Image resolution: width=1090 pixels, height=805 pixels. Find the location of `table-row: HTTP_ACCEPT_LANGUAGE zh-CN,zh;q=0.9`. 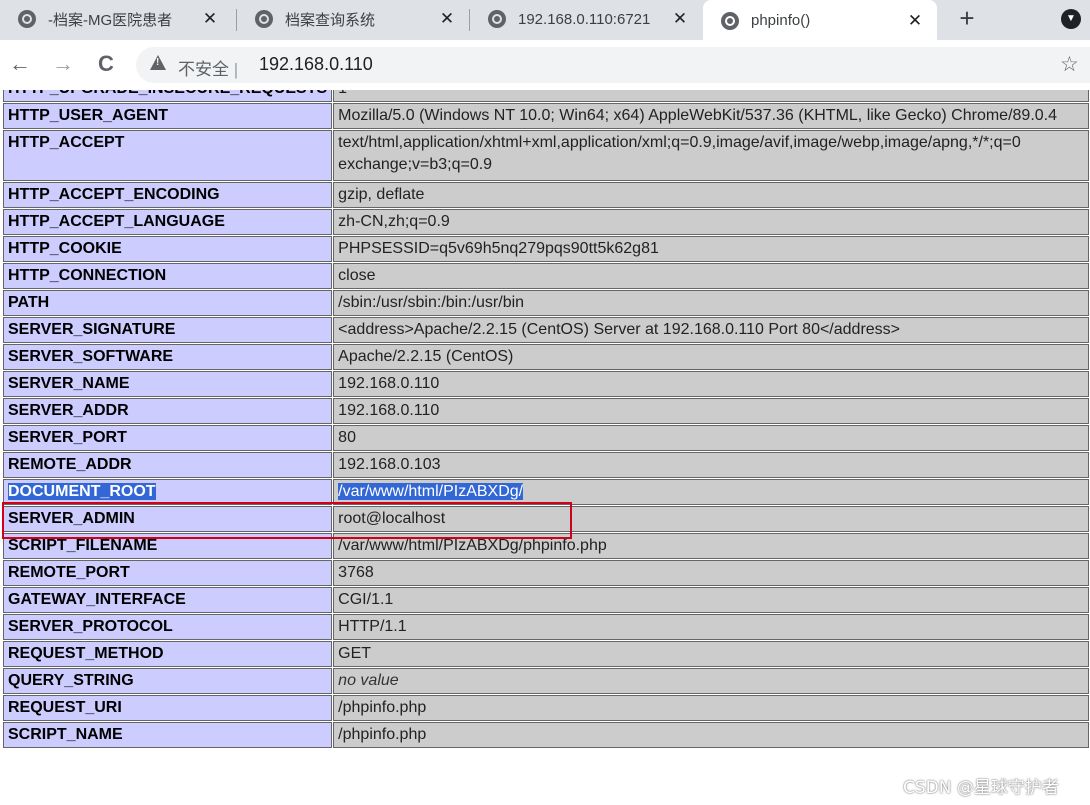

table-row: HTTP_ACCEPT_LANGUAGE zh-CN,zh;q=0.9 is located at coordinates (546, 222).